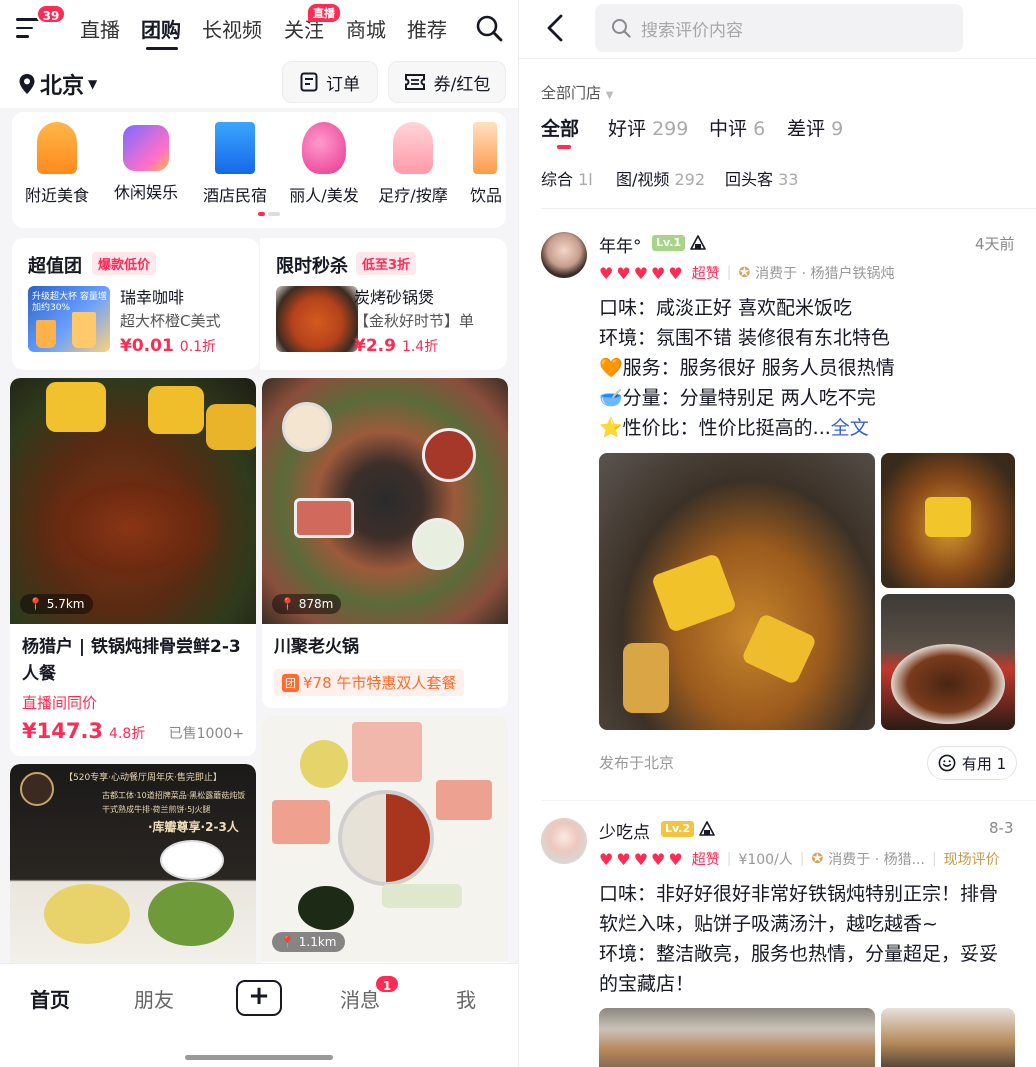 Image resolution: width=1036 pixels, height=1067 pixels. What do you see at coordinates (232, 28) in the screenshot?
I see `tab-long-video: 长视频` at bounding box center [232, 28].